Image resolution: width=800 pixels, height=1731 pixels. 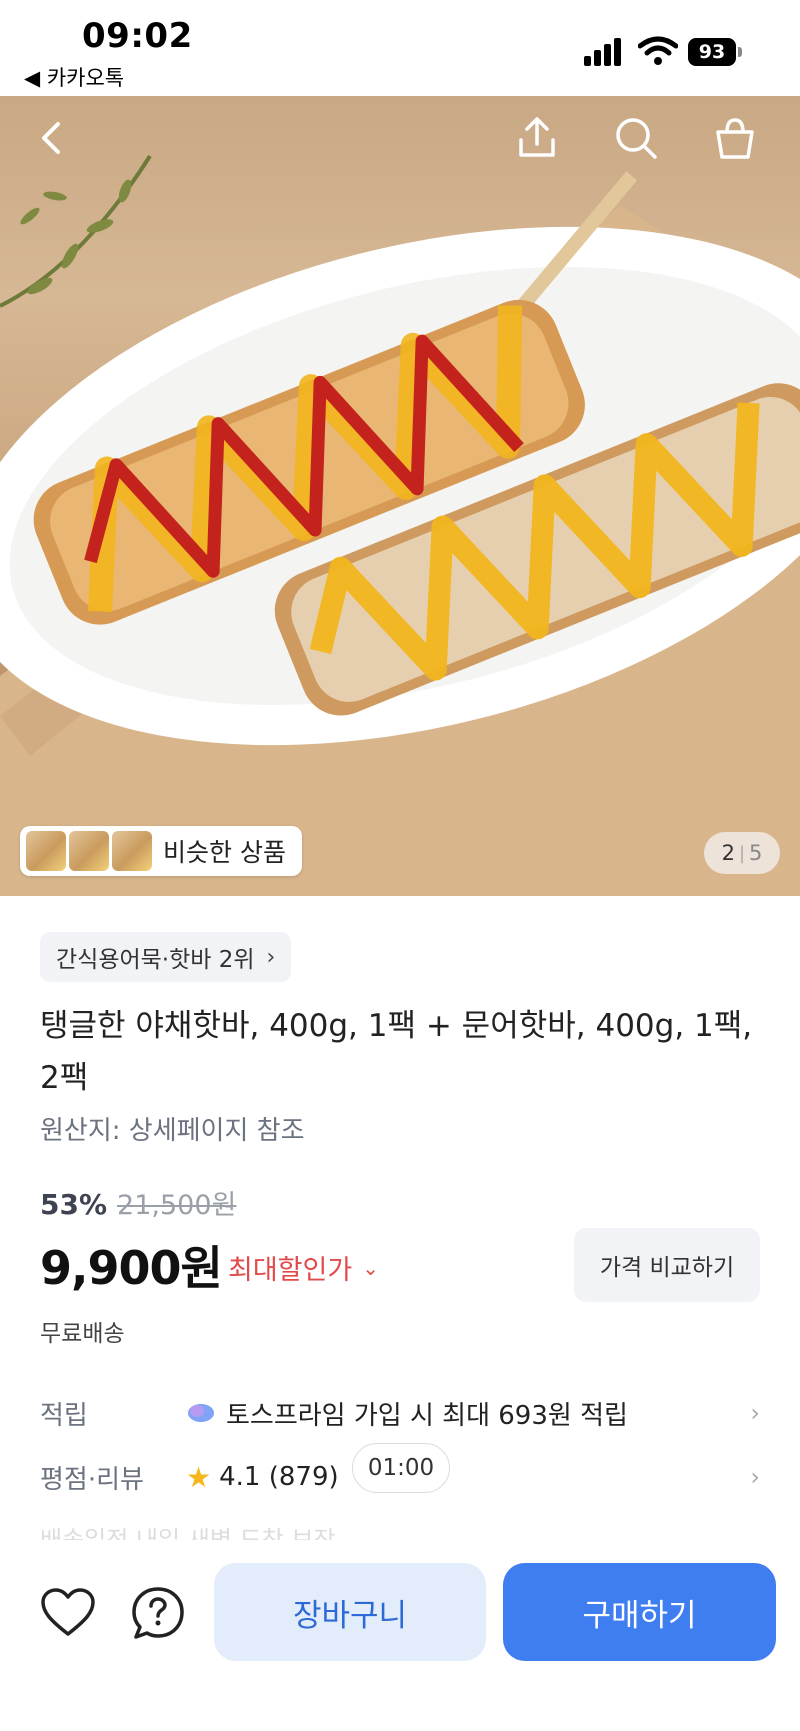 I want to click on battery-icon: 93, so click(x=715, y=52).